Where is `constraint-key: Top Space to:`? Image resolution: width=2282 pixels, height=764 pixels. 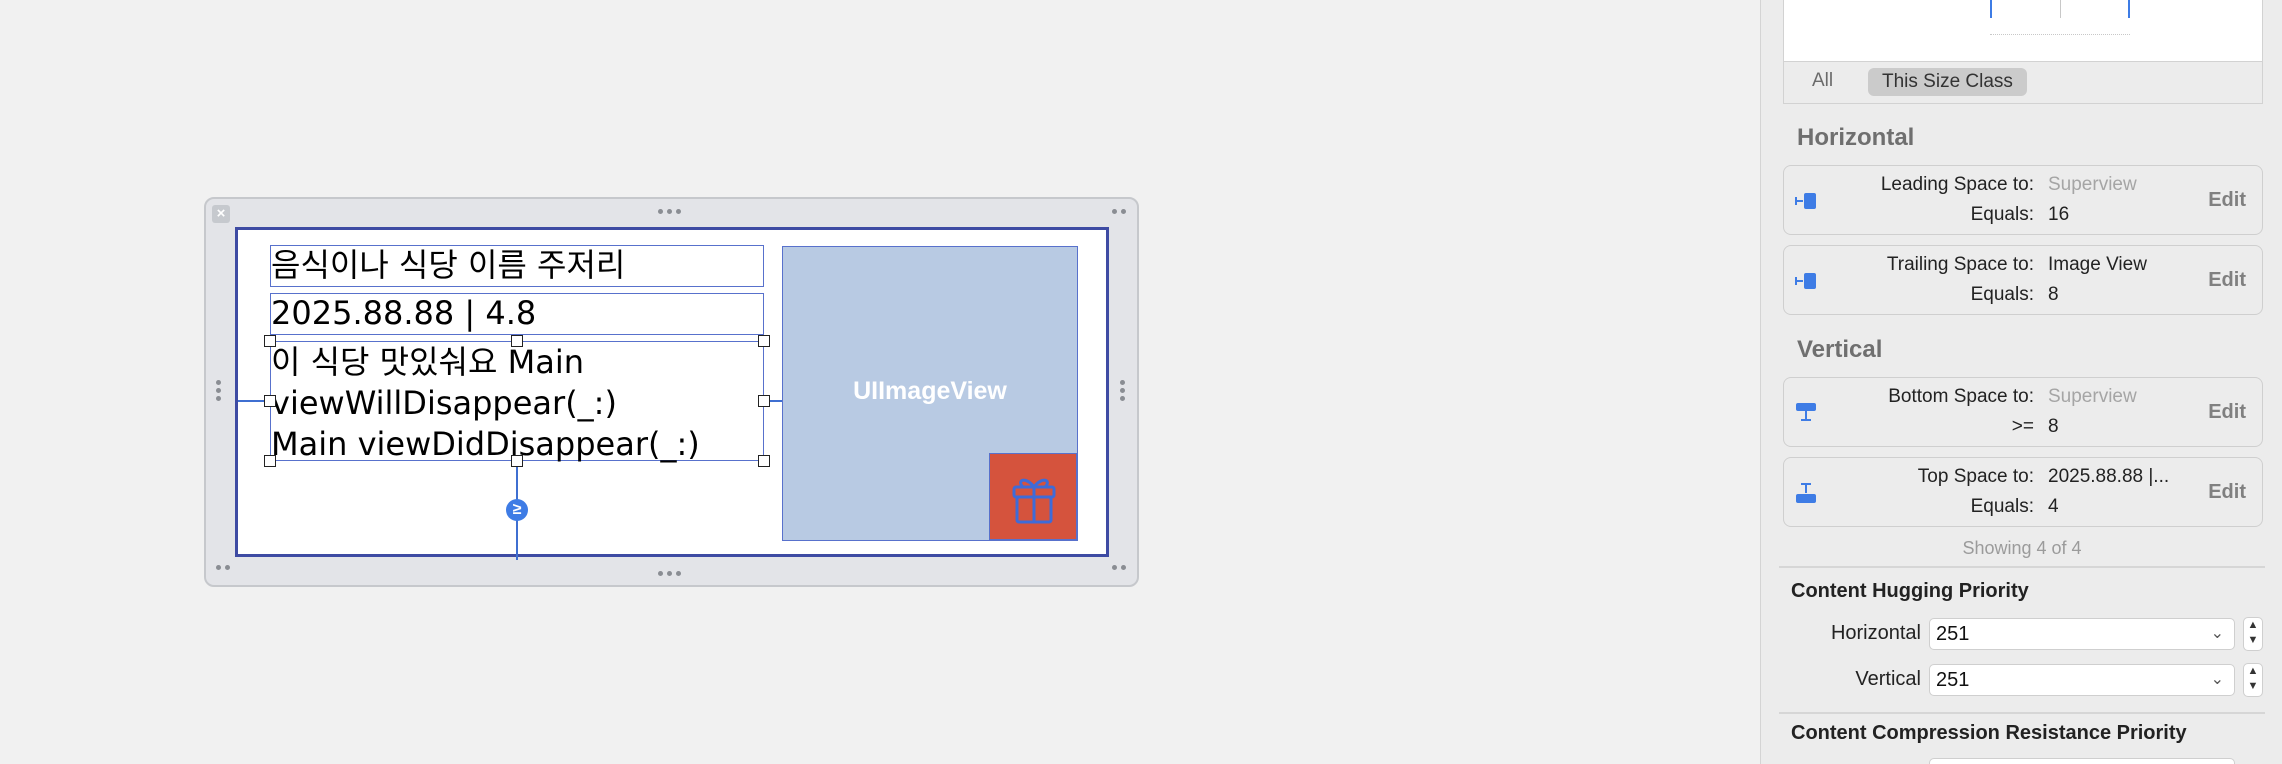 constraint-key: Top Space to: is located at coordinates (1975, 476).